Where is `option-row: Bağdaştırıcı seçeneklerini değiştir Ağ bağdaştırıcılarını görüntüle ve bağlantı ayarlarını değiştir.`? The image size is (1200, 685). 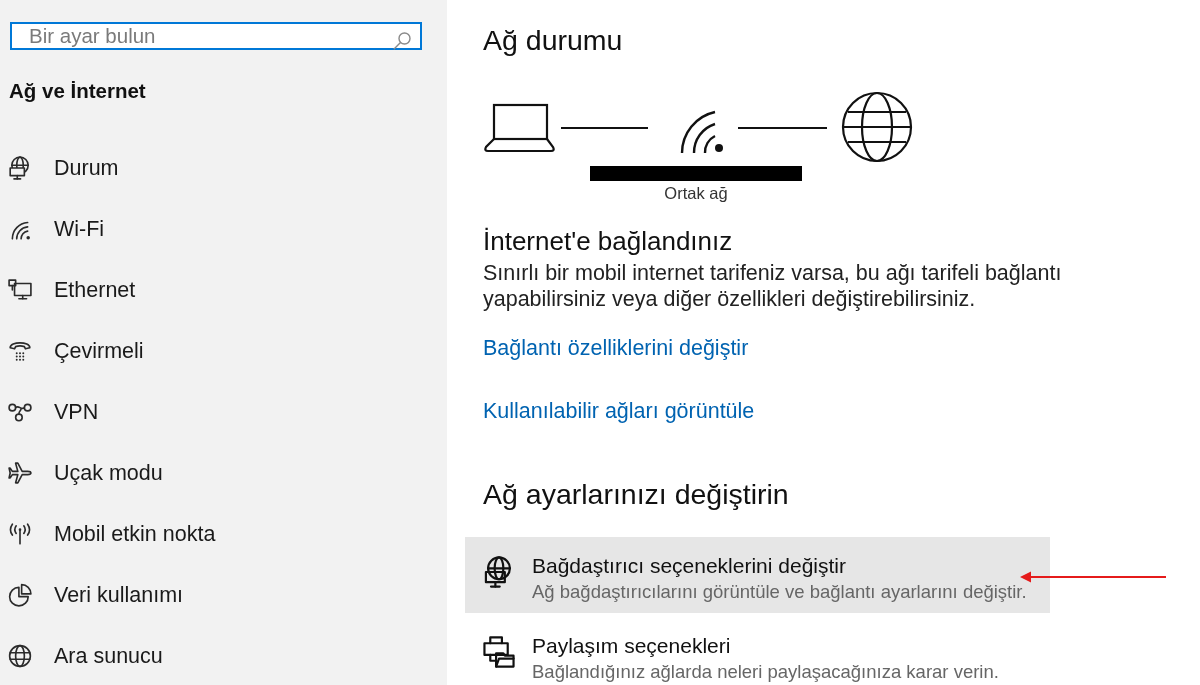
option-row: Bağdaştırıcı seçeneklerini değiştir Ağ bağdaştırıcılarını görüntüle ve bağlantı ayarlarını değiştir. is located at coordinates (757, 575).